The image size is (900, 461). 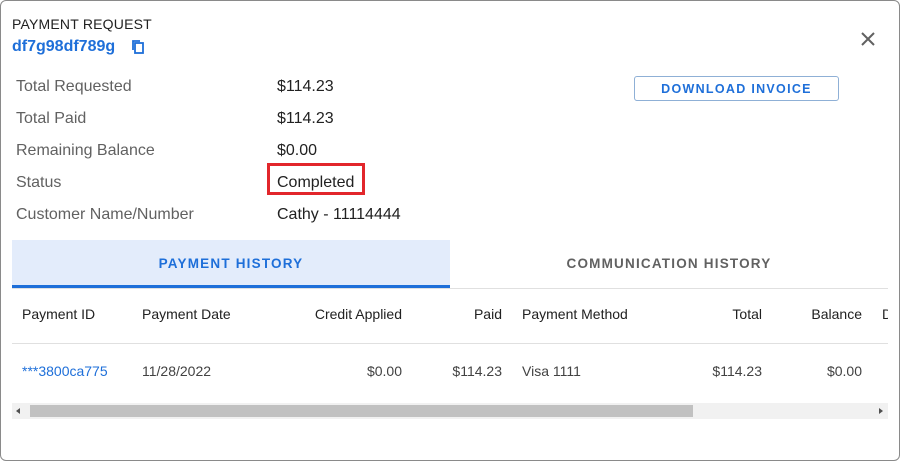 What do you see at coordinates (82, 24) in the screenshot?
I see `dialog-title: PAYMENT REQUEST` at bounding box center [82, 24].